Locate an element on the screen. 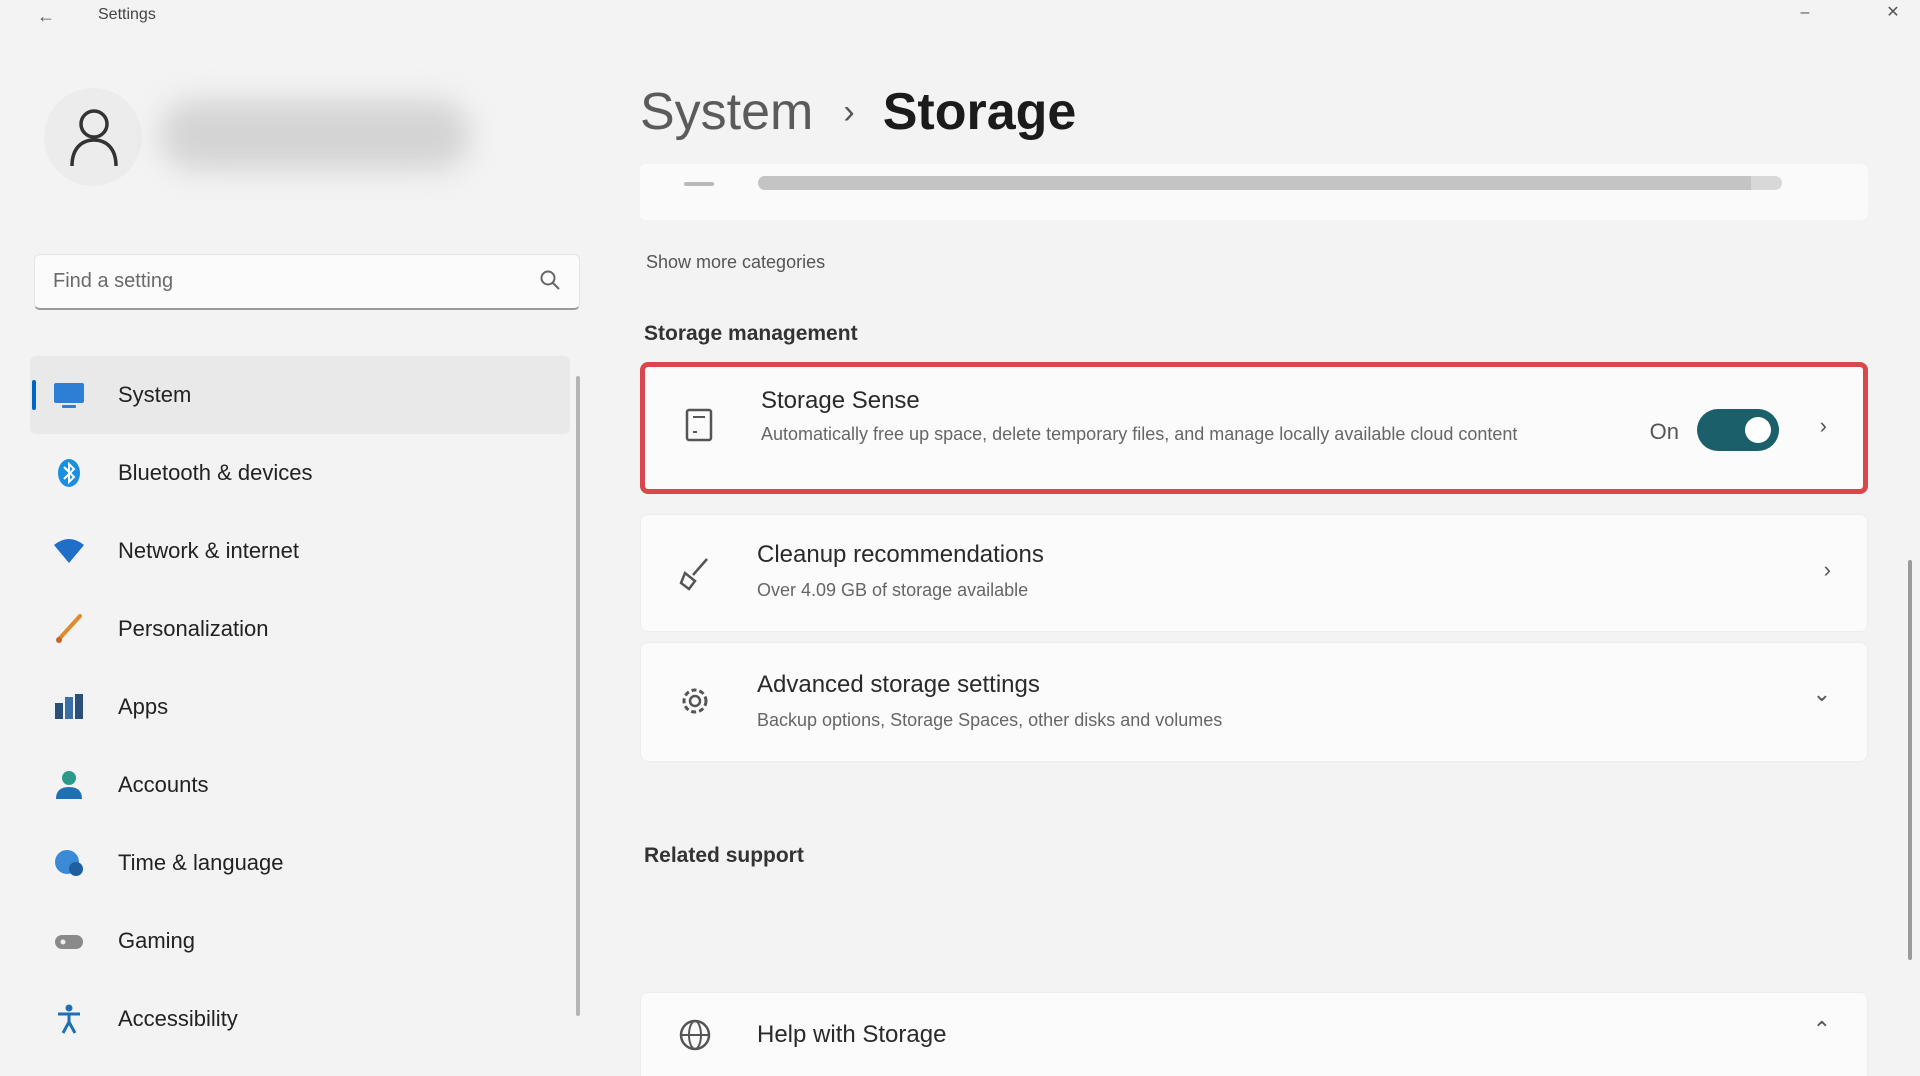 This screenshot has height=1076, width=1920. main-scrollbar is located at coordinates (1910, 760).